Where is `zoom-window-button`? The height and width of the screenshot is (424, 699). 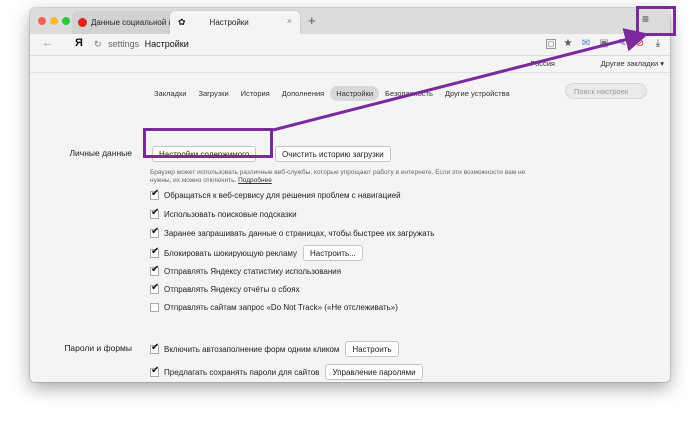 zoom-window-button is located at coordinates (66, 21).